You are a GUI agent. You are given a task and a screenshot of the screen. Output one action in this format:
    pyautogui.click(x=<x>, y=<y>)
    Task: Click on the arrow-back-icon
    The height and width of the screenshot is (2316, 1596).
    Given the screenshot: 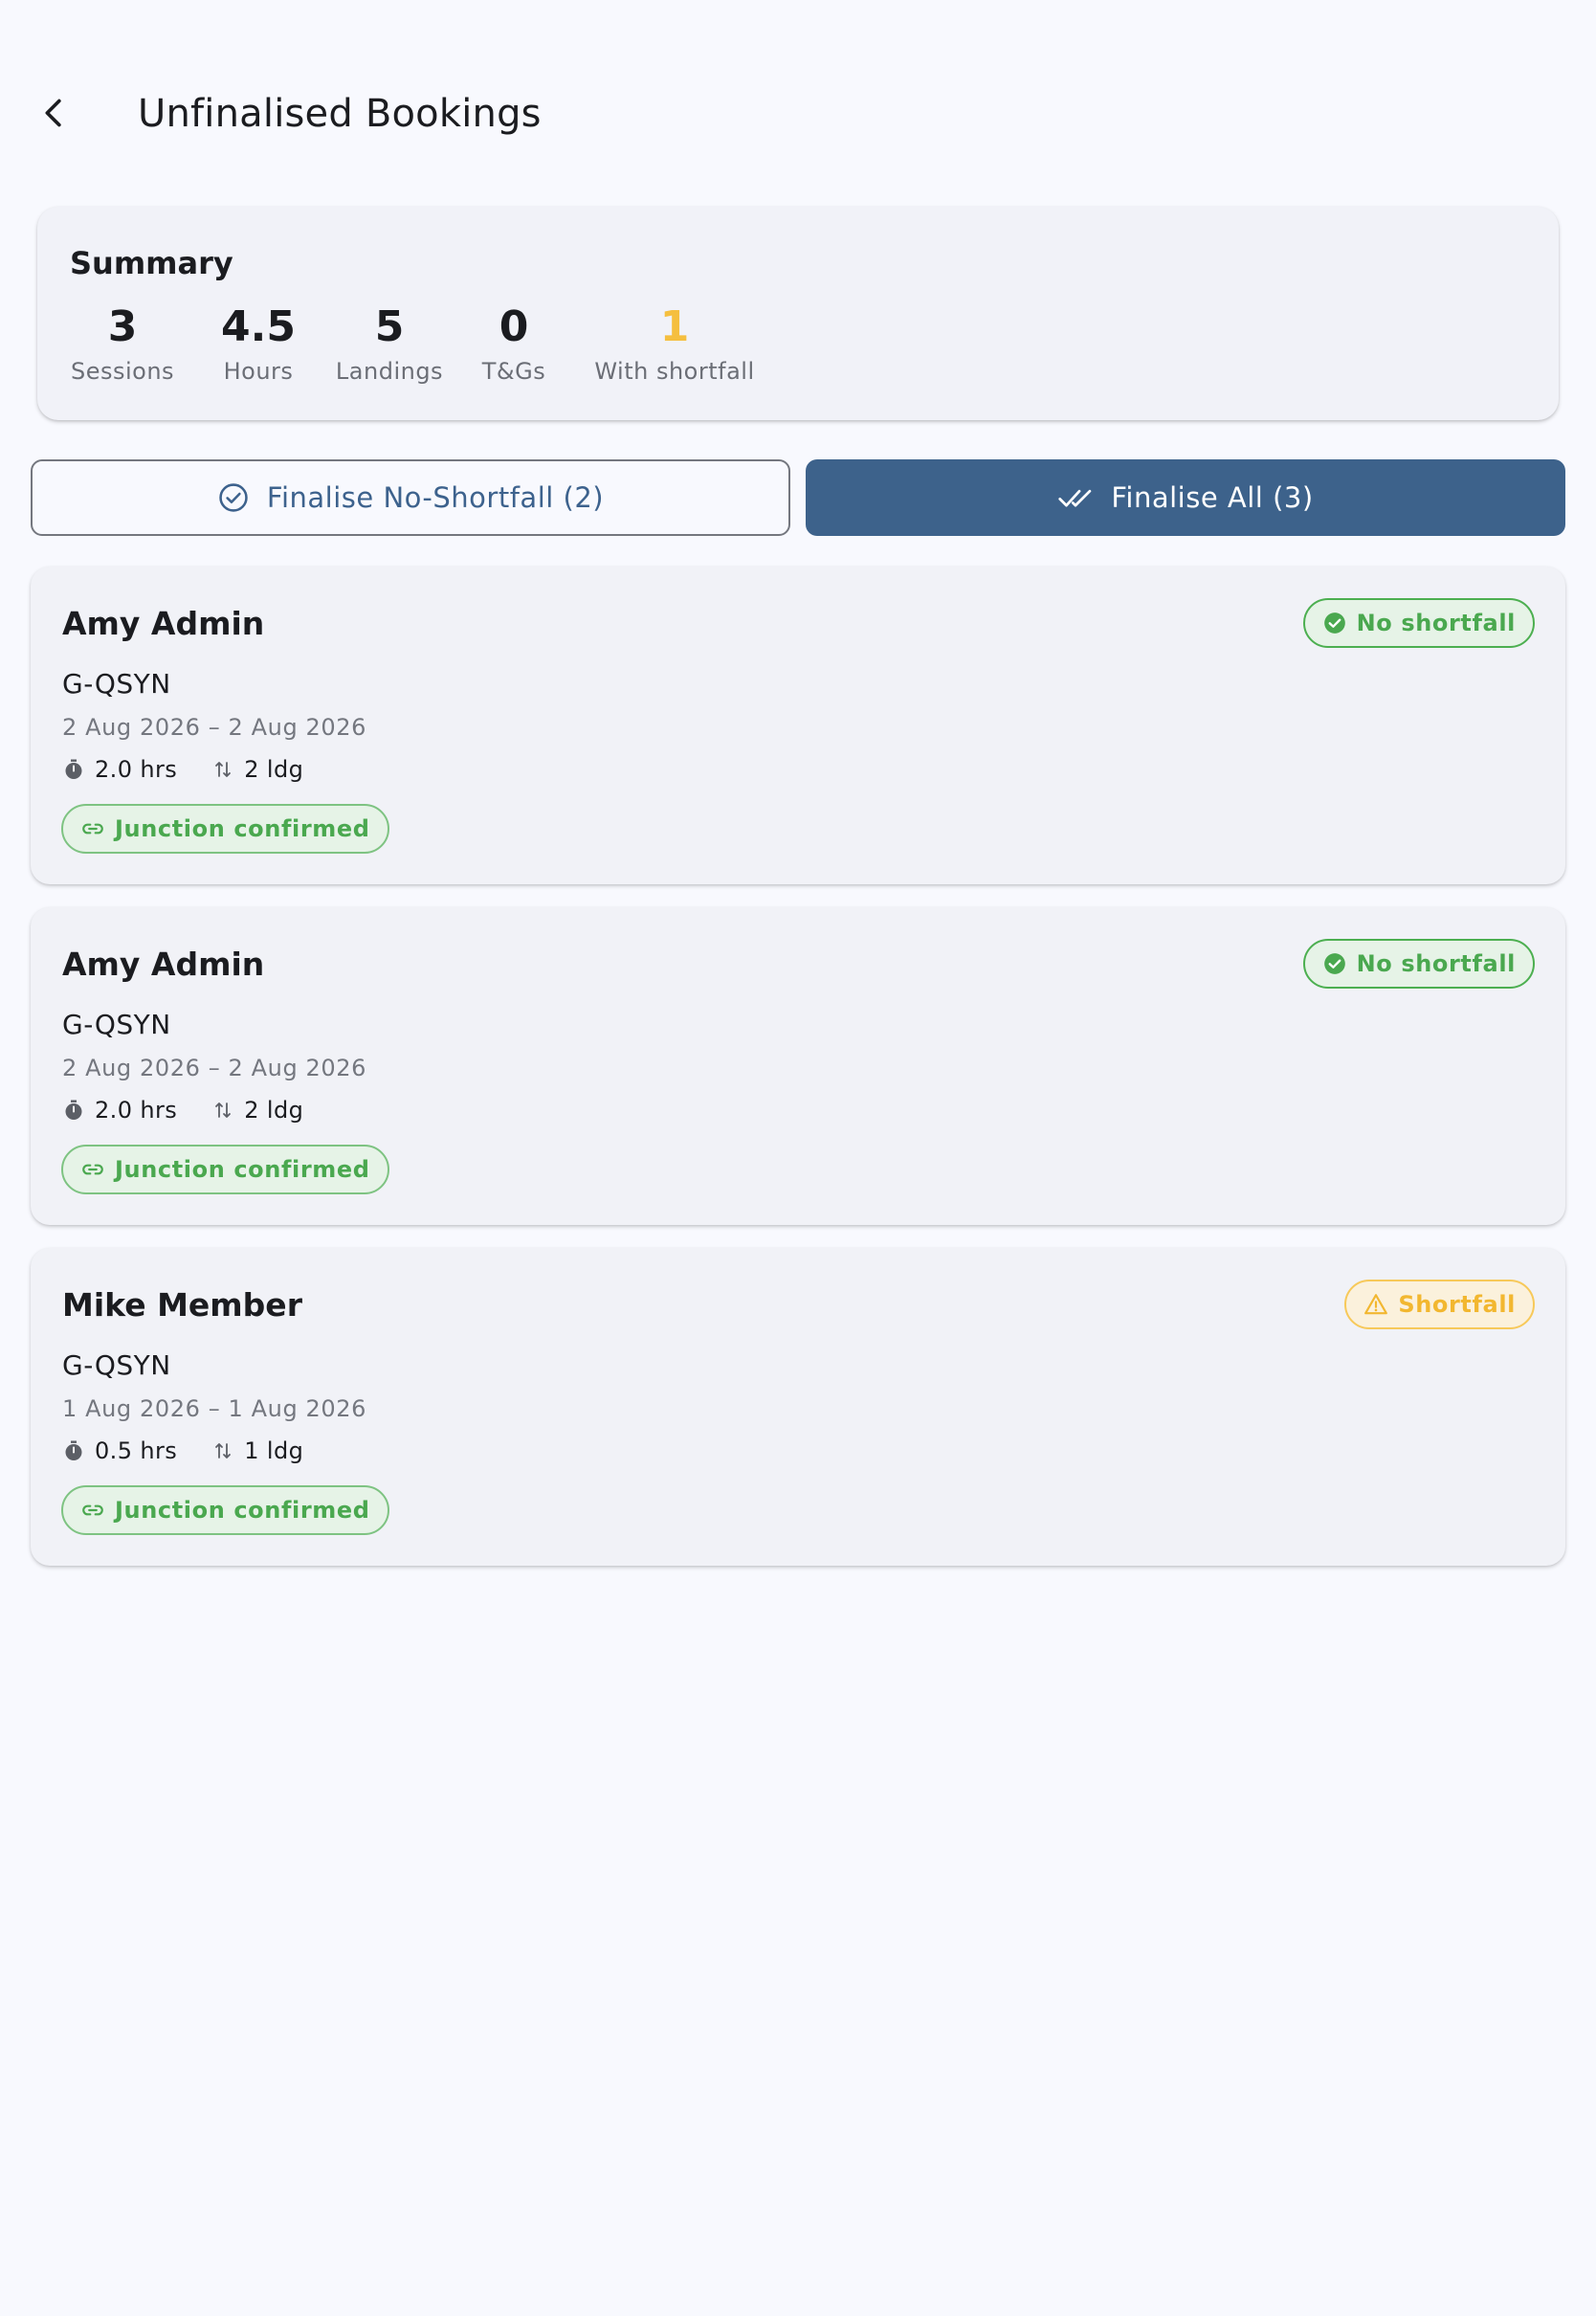 What is the action you would take?
    pyautogui.click(x=53, y=113)
    